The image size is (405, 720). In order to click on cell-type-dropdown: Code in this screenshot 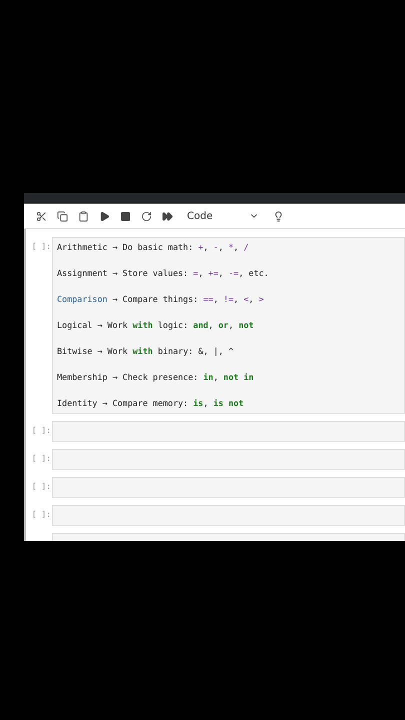, I will do `click(223, 216)`.